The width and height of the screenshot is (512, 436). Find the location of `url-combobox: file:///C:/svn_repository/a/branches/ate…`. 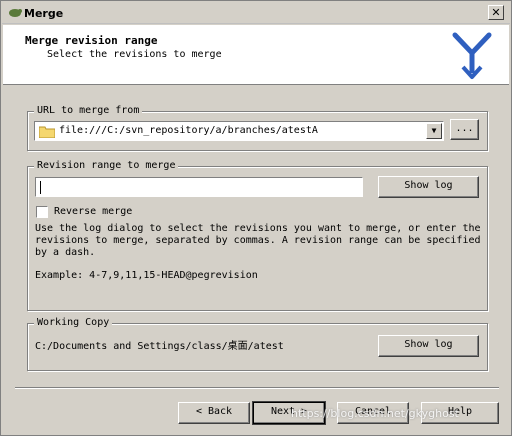

url-combobox: file:///C:/svn_repository/a/branches/ate… is located at coordinates (239, 131).